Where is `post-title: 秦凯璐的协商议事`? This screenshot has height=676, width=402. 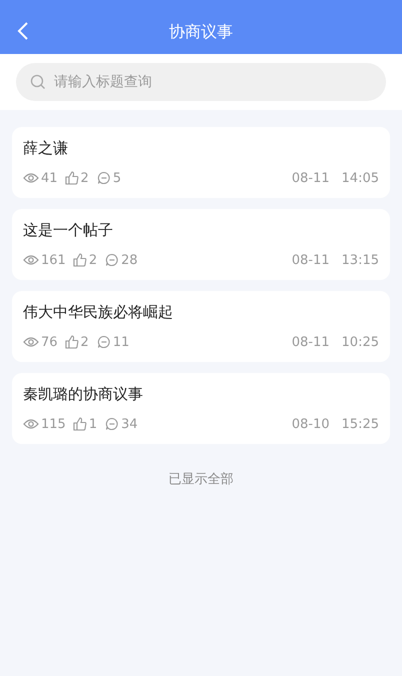
post-title: 秦凯璐的协商议事 is located at coordinates (83, 394).